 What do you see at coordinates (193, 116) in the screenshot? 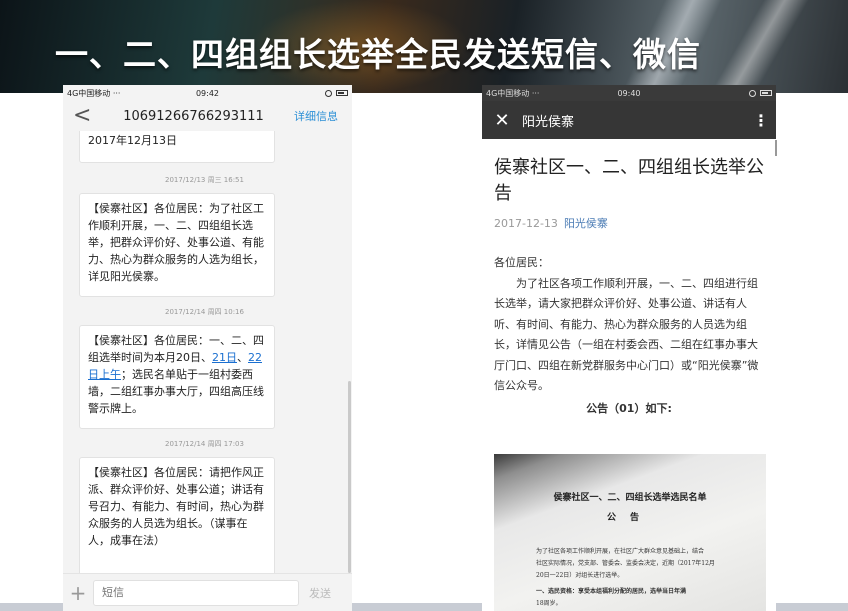
I see `sender-number: 10691266766293111` at bounding box center [193, 116].